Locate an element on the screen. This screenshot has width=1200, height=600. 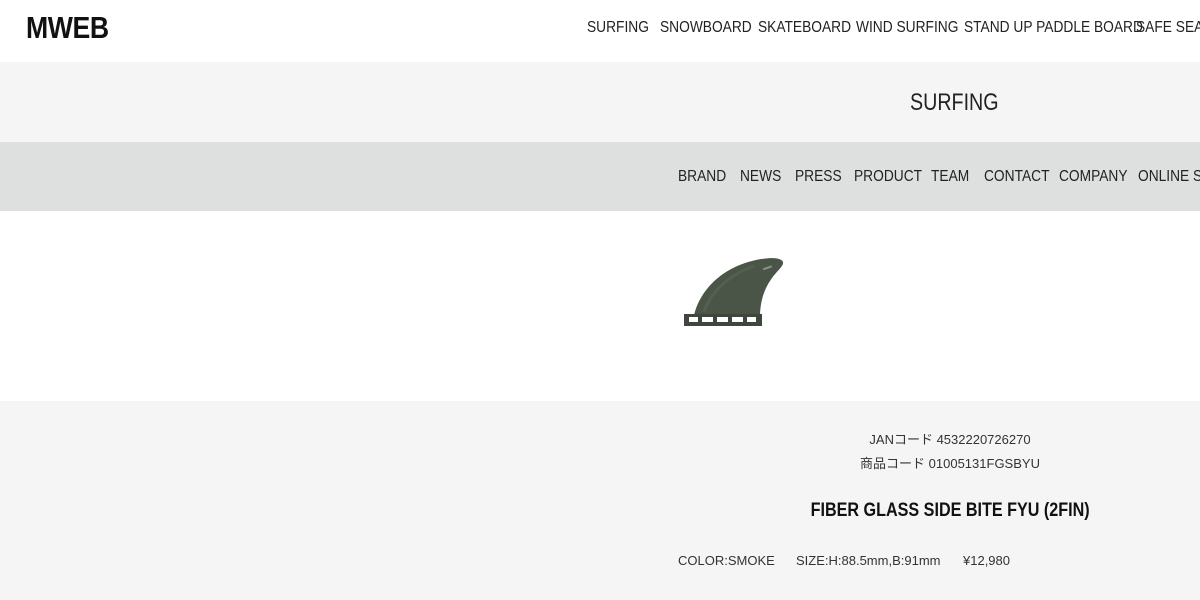
subnav-item-team: TEAM is located at coordinates (950, 177).